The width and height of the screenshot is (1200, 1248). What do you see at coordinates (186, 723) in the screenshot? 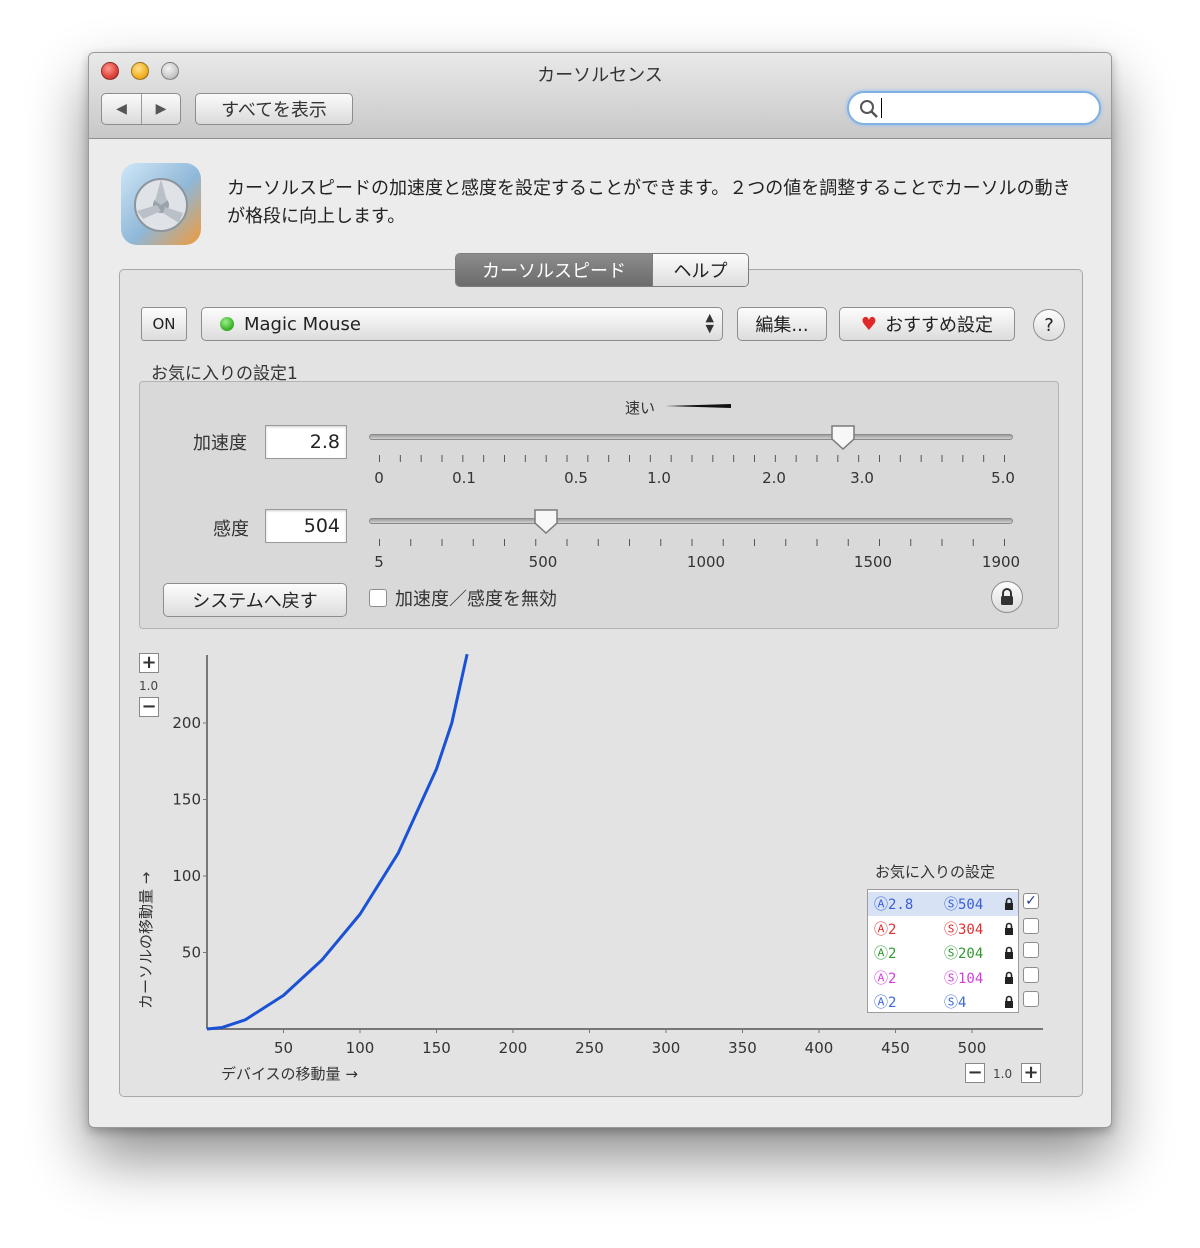
I see `y-tick-label: 200` at bounding box center [186, 723].